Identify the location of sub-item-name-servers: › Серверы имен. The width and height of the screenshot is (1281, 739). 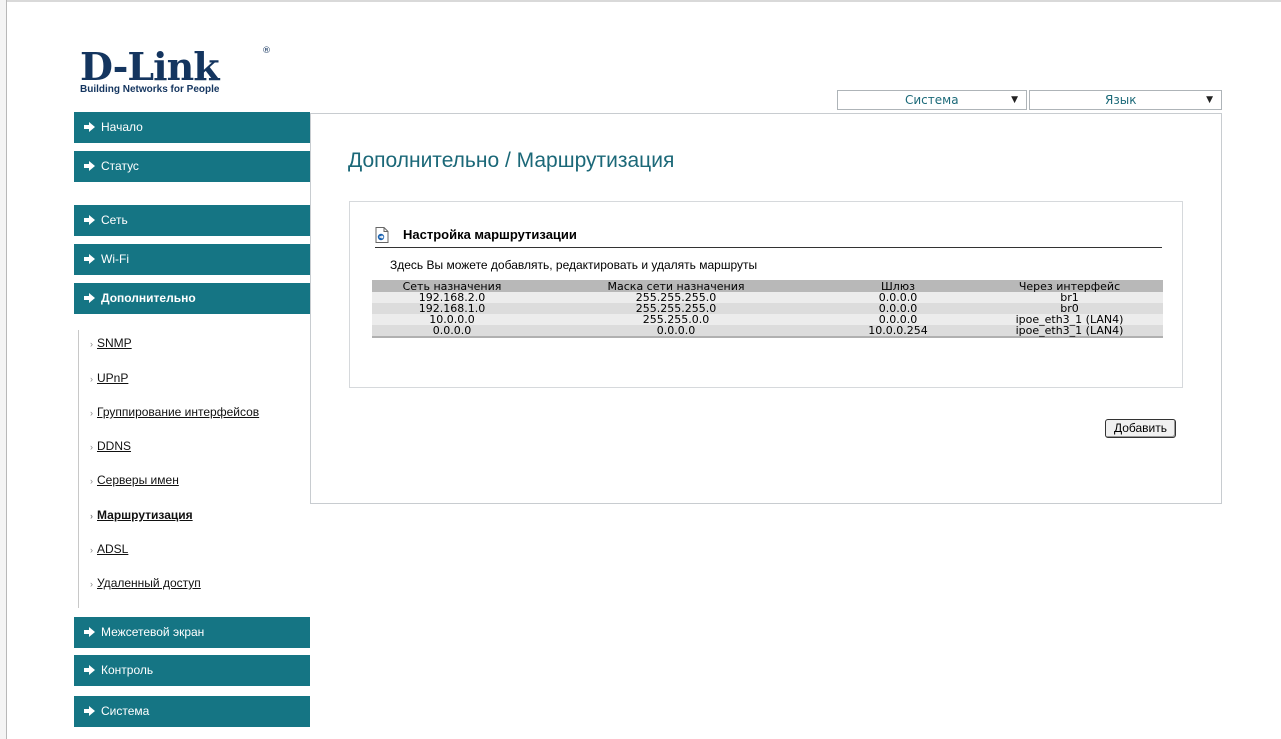
(134, 480).